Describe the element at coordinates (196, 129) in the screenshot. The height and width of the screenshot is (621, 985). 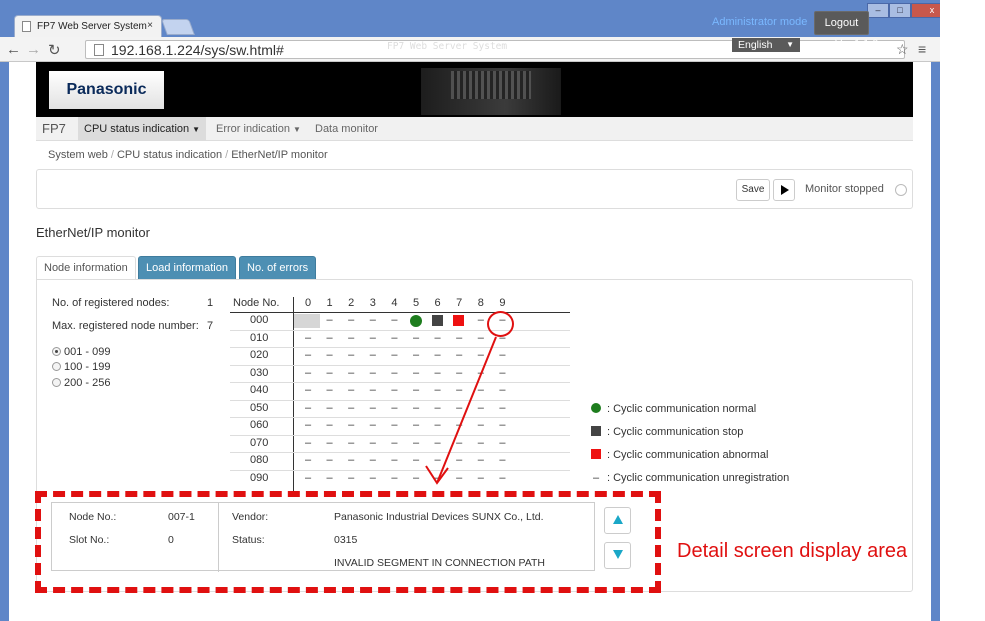
I see `caret-down-icon: ▼` at that location.